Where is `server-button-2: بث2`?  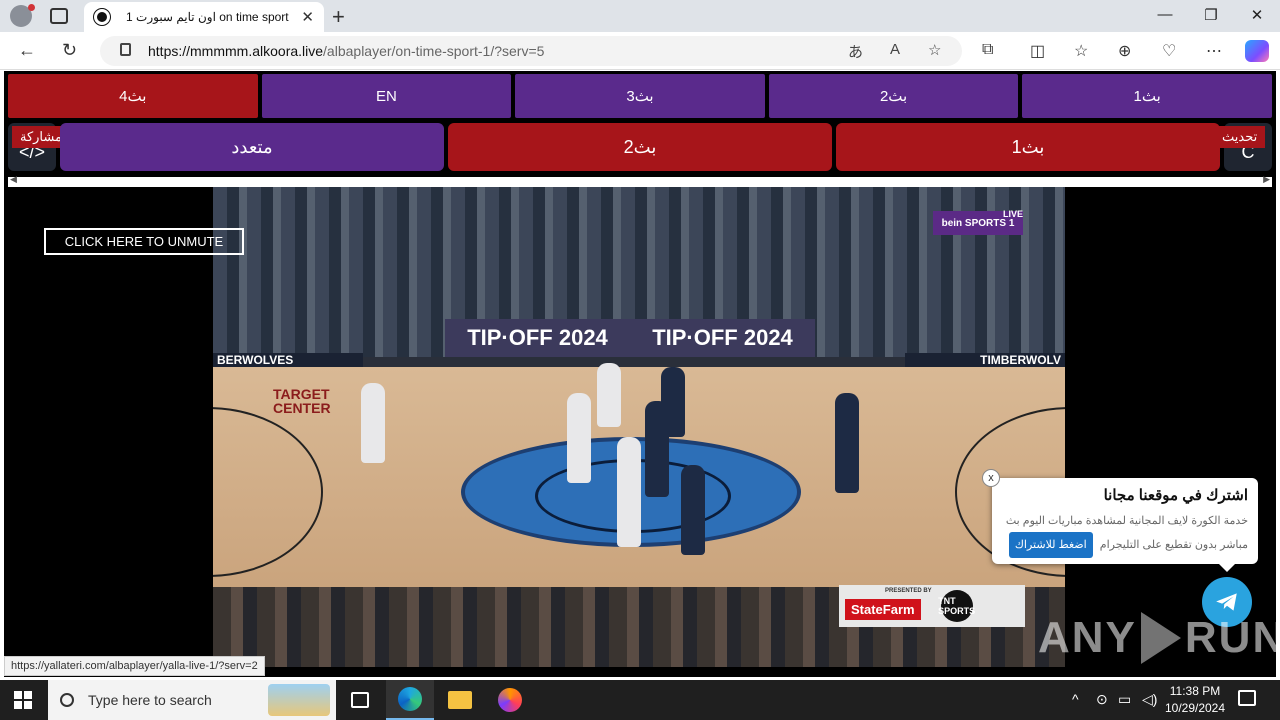 server-button-2: بث2 is located at coordinates (893, 96).